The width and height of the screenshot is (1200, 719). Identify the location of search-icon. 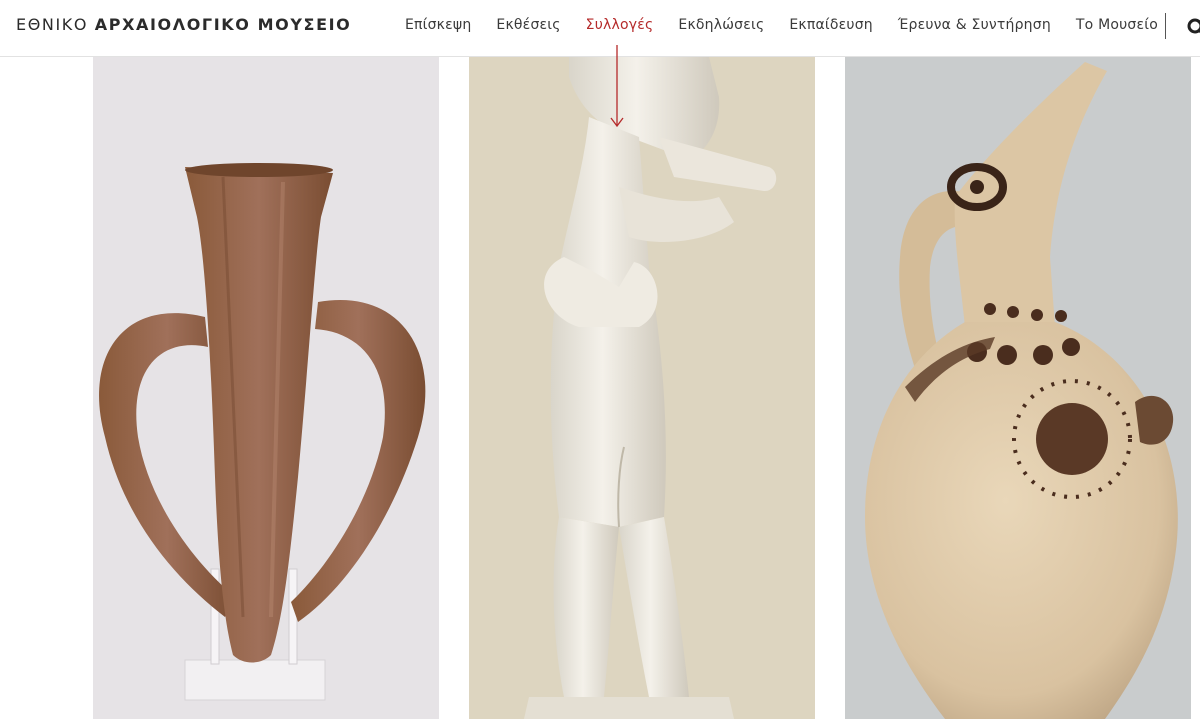
(1193, 27).